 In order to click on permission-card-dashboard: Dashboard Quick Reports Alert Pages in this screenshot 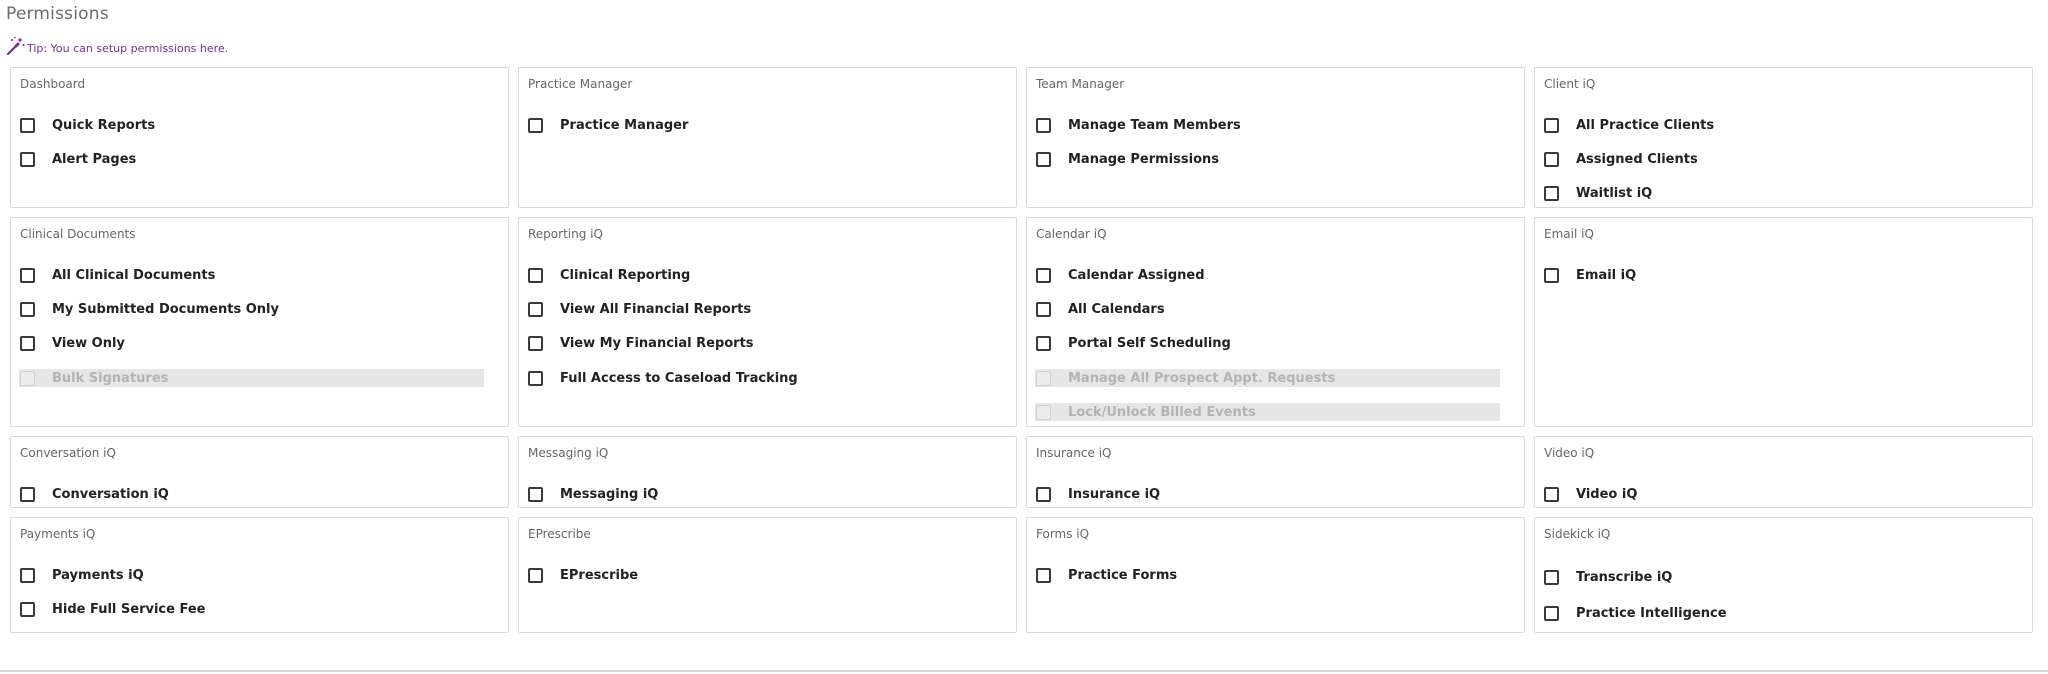, I will do `click(259, 137)`.